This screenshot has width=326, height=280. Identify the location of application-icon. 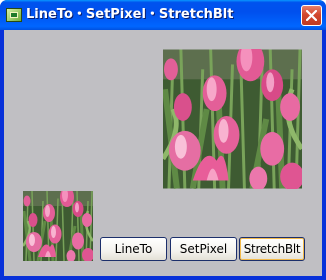
(14, 15).